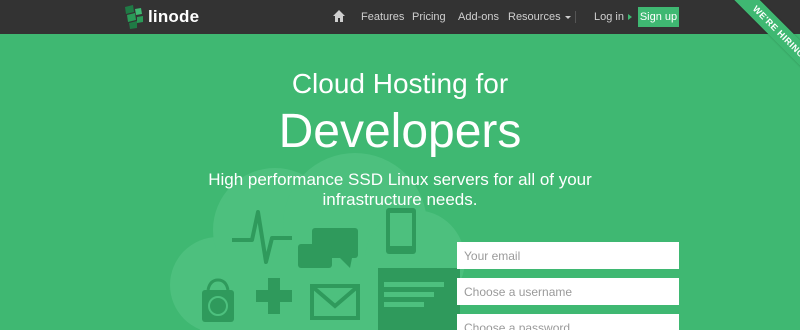 This screenshot has height=330, width=800. I want to click on chat-icon, so click(328, 248).